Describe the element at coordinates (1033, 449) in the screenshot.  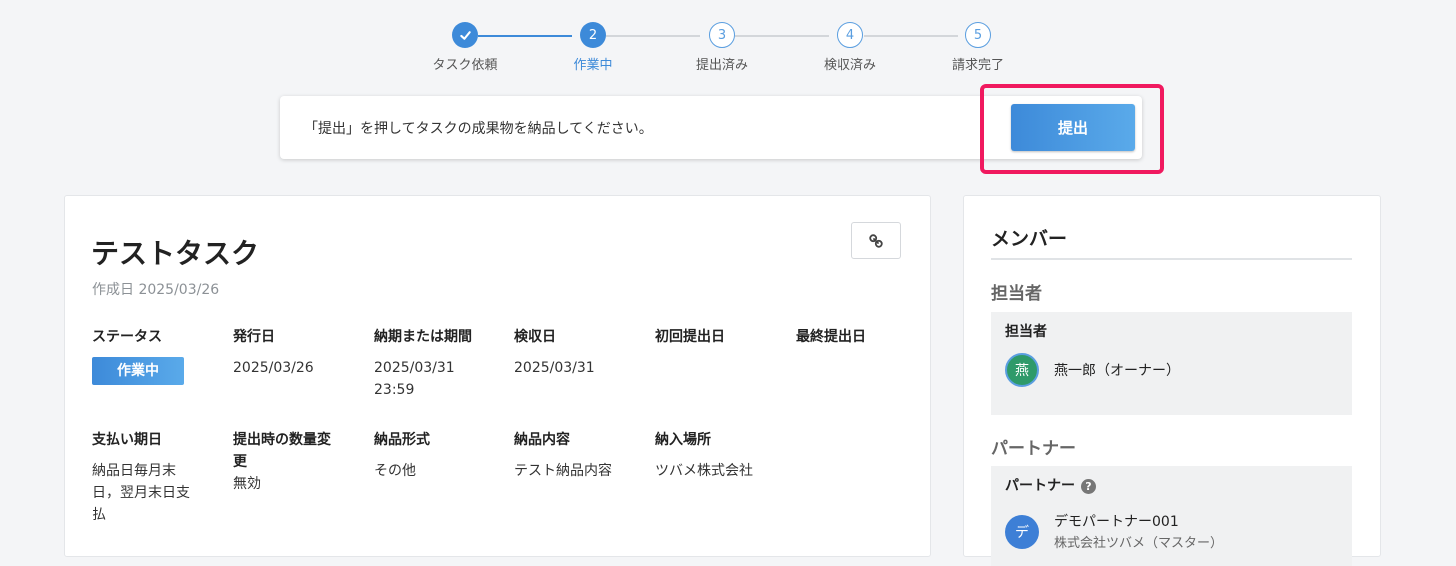
I see `partner-section-title: パートナー` at that location.